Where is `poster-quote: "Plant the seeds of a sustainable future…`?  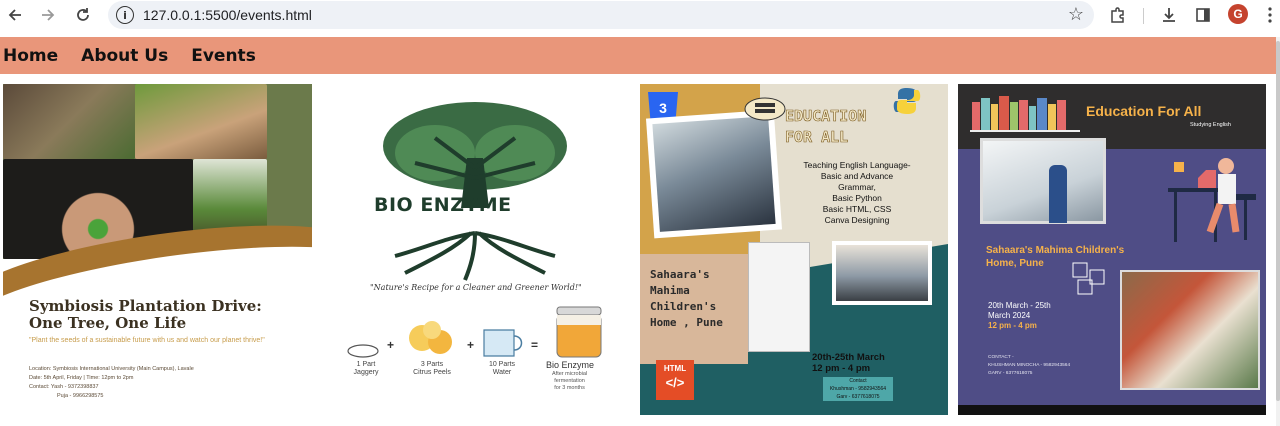
poster-quote: "Plant the seeds of a sustainable future… is located at coordinates (147, 340).